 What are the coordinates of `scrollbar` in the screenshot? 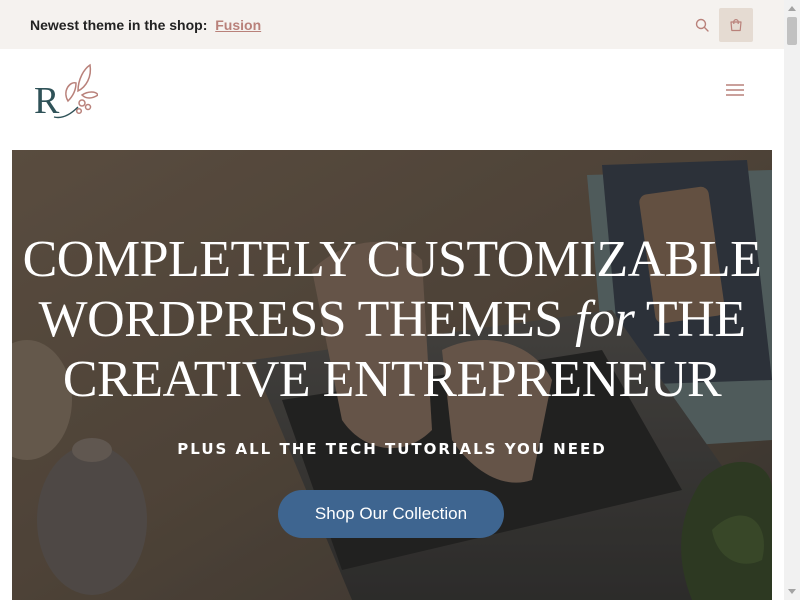 It's located at (792, 300).